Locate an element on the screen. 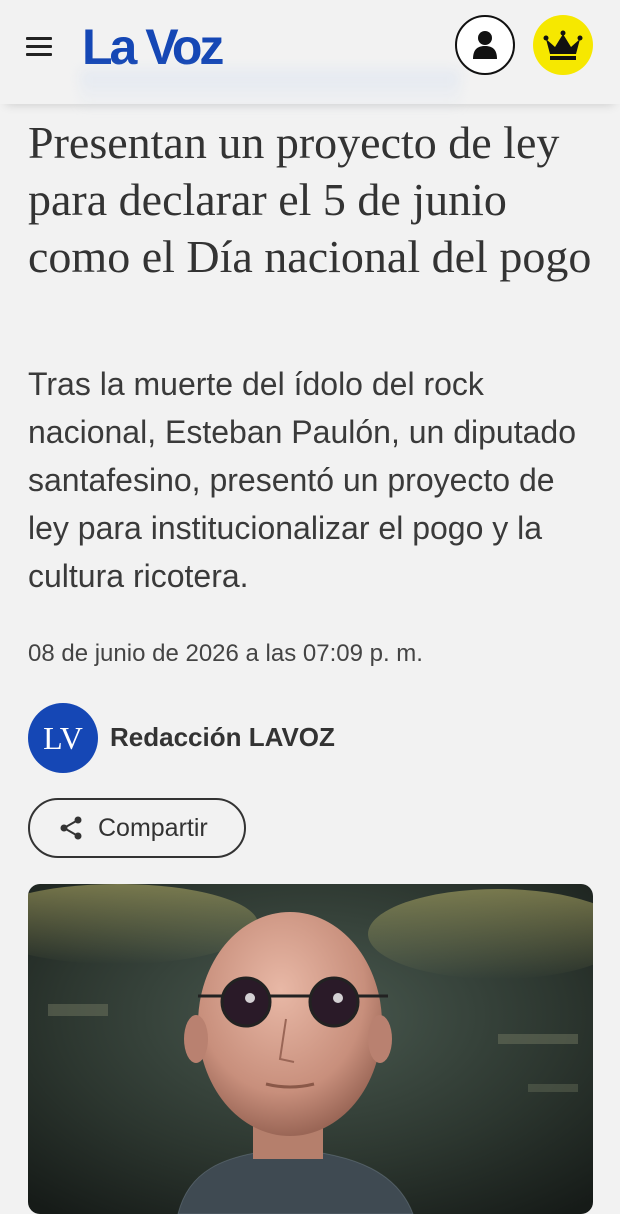 Image resolution: width=620 pixels, height=1214 pixels. premium-button is located at coordinates (563, 45).